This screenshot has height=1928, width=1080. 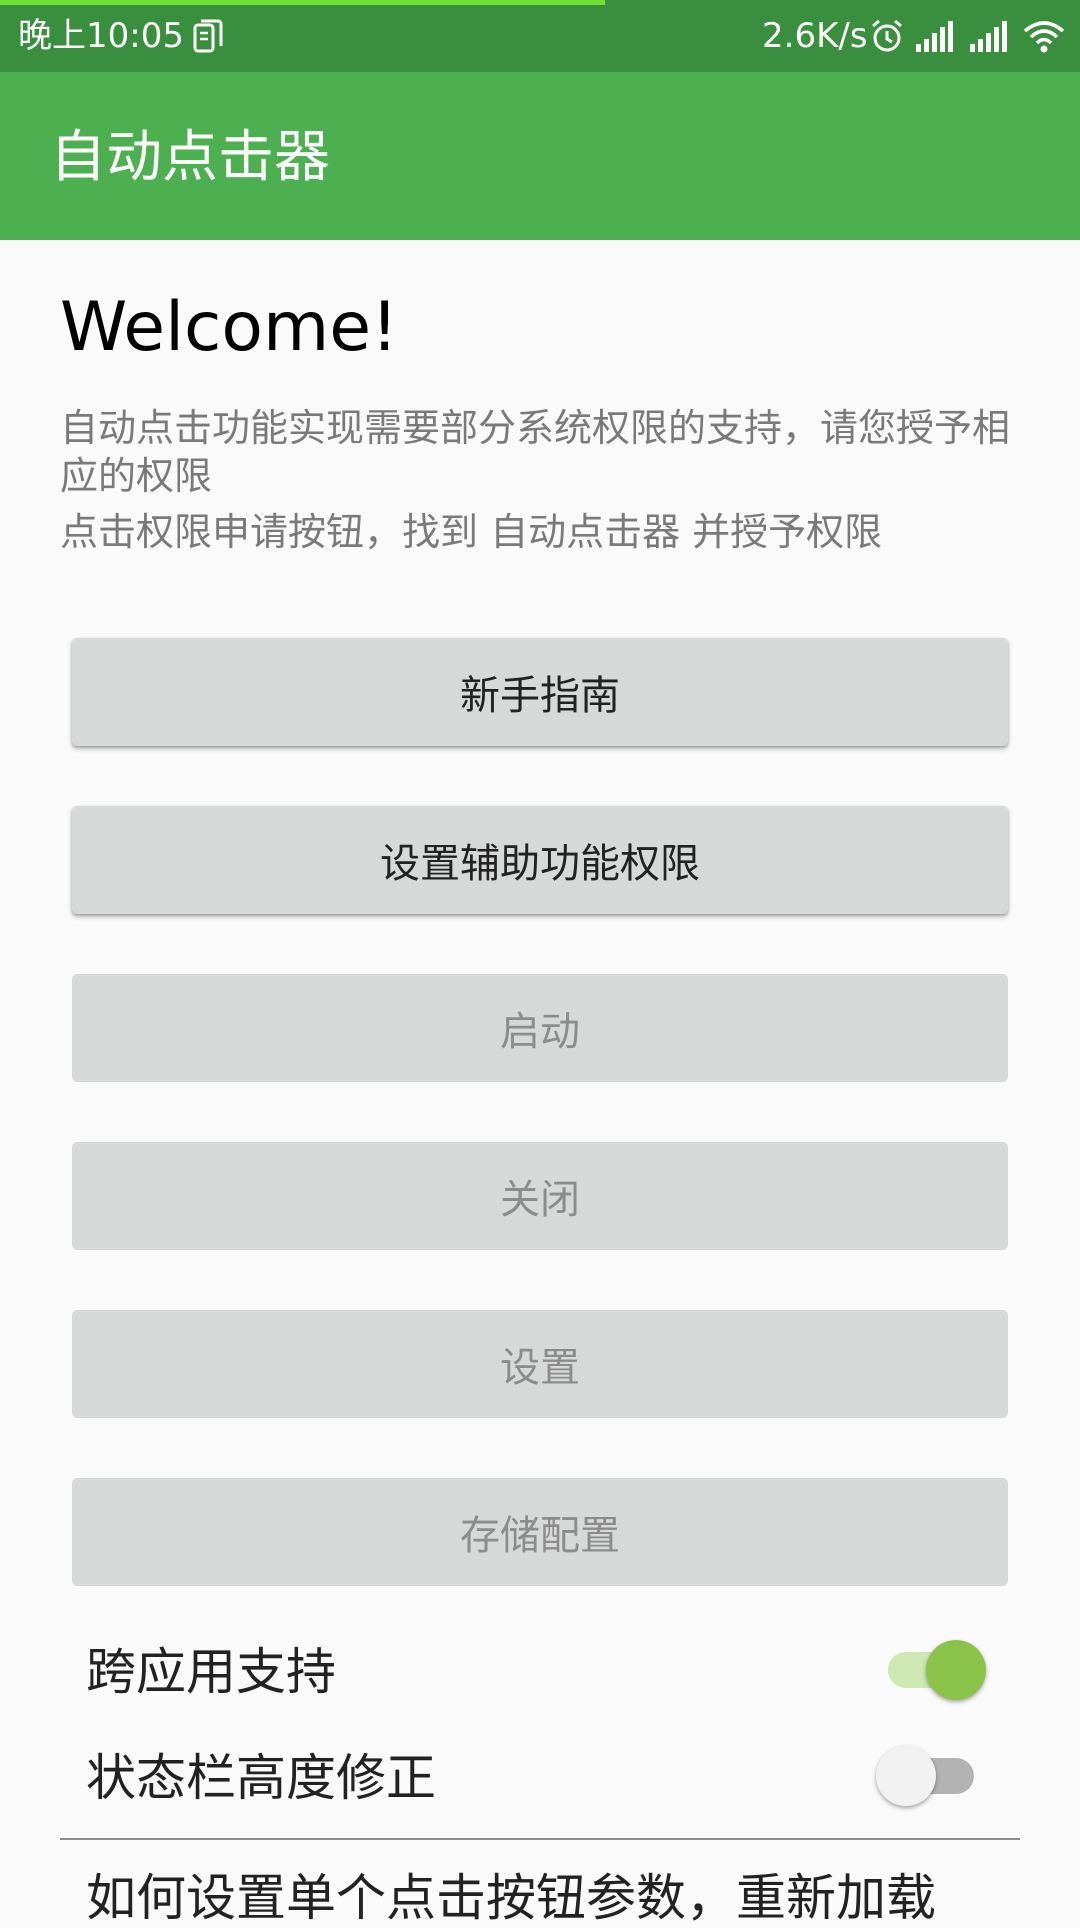 What do you see at coordinates (208, 36) in the screenshot?
I see `clipboard-icon` at bounding box center [208, 36].